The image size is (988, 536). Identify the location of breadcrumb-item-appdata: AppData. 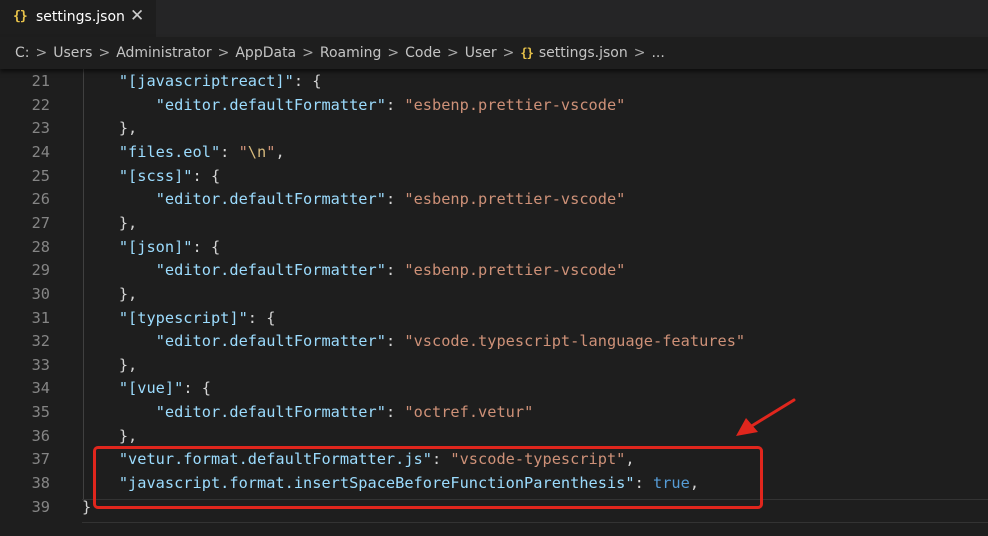
(265, 53).